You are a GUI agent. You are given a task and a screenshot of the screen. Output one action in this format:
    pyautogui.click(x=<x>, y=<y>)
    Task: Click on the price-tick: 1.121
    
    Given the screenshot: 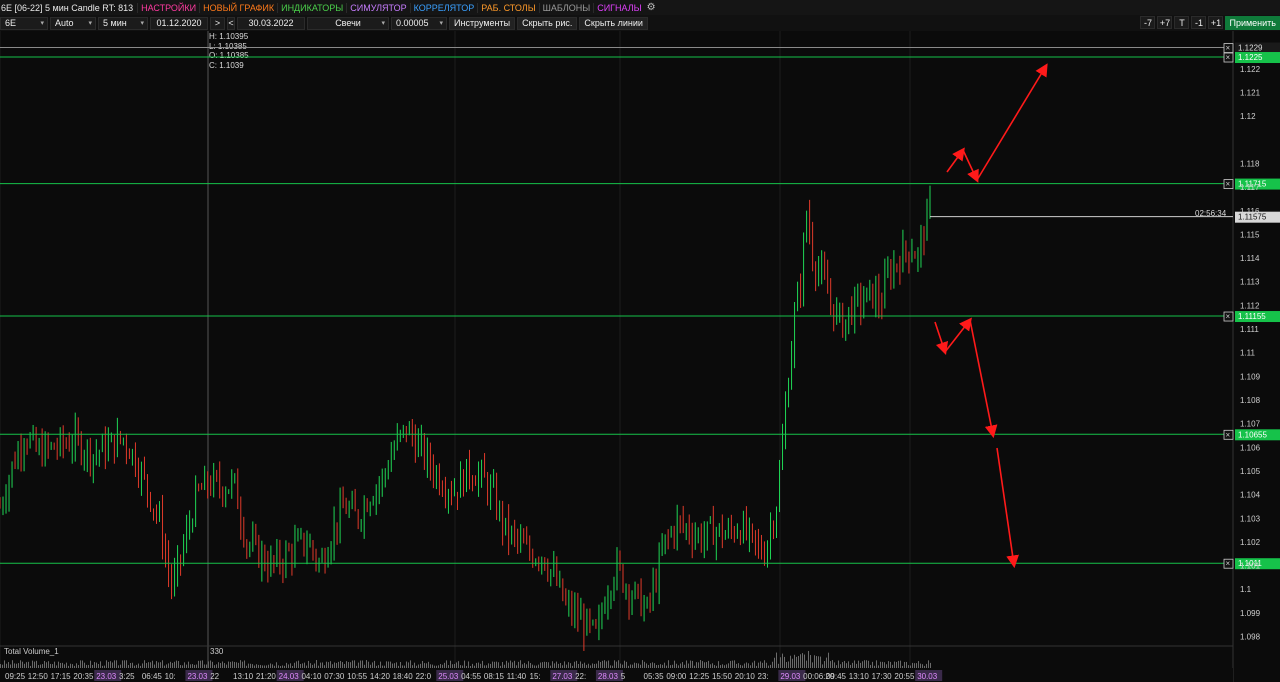 What is the action you would take?
    pyautogui.click(x=1250, y=93)
    